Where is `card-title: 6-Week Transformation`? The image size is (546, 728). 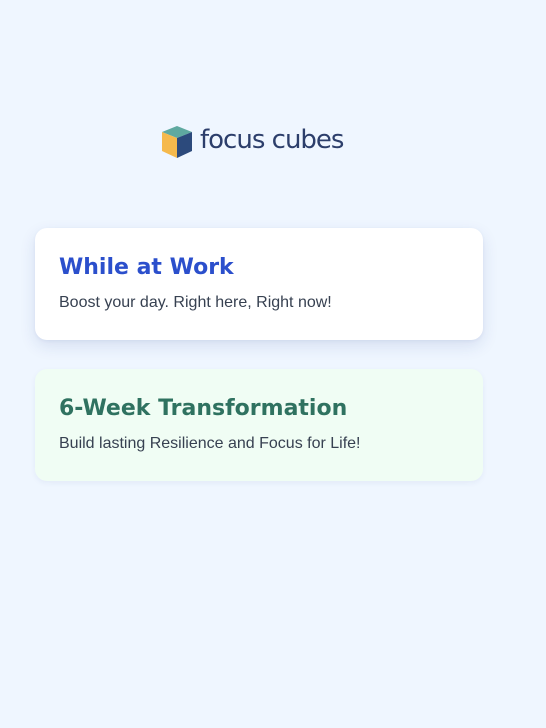
card-title: 6-Week Transformation is located at coordinates (203, 408).